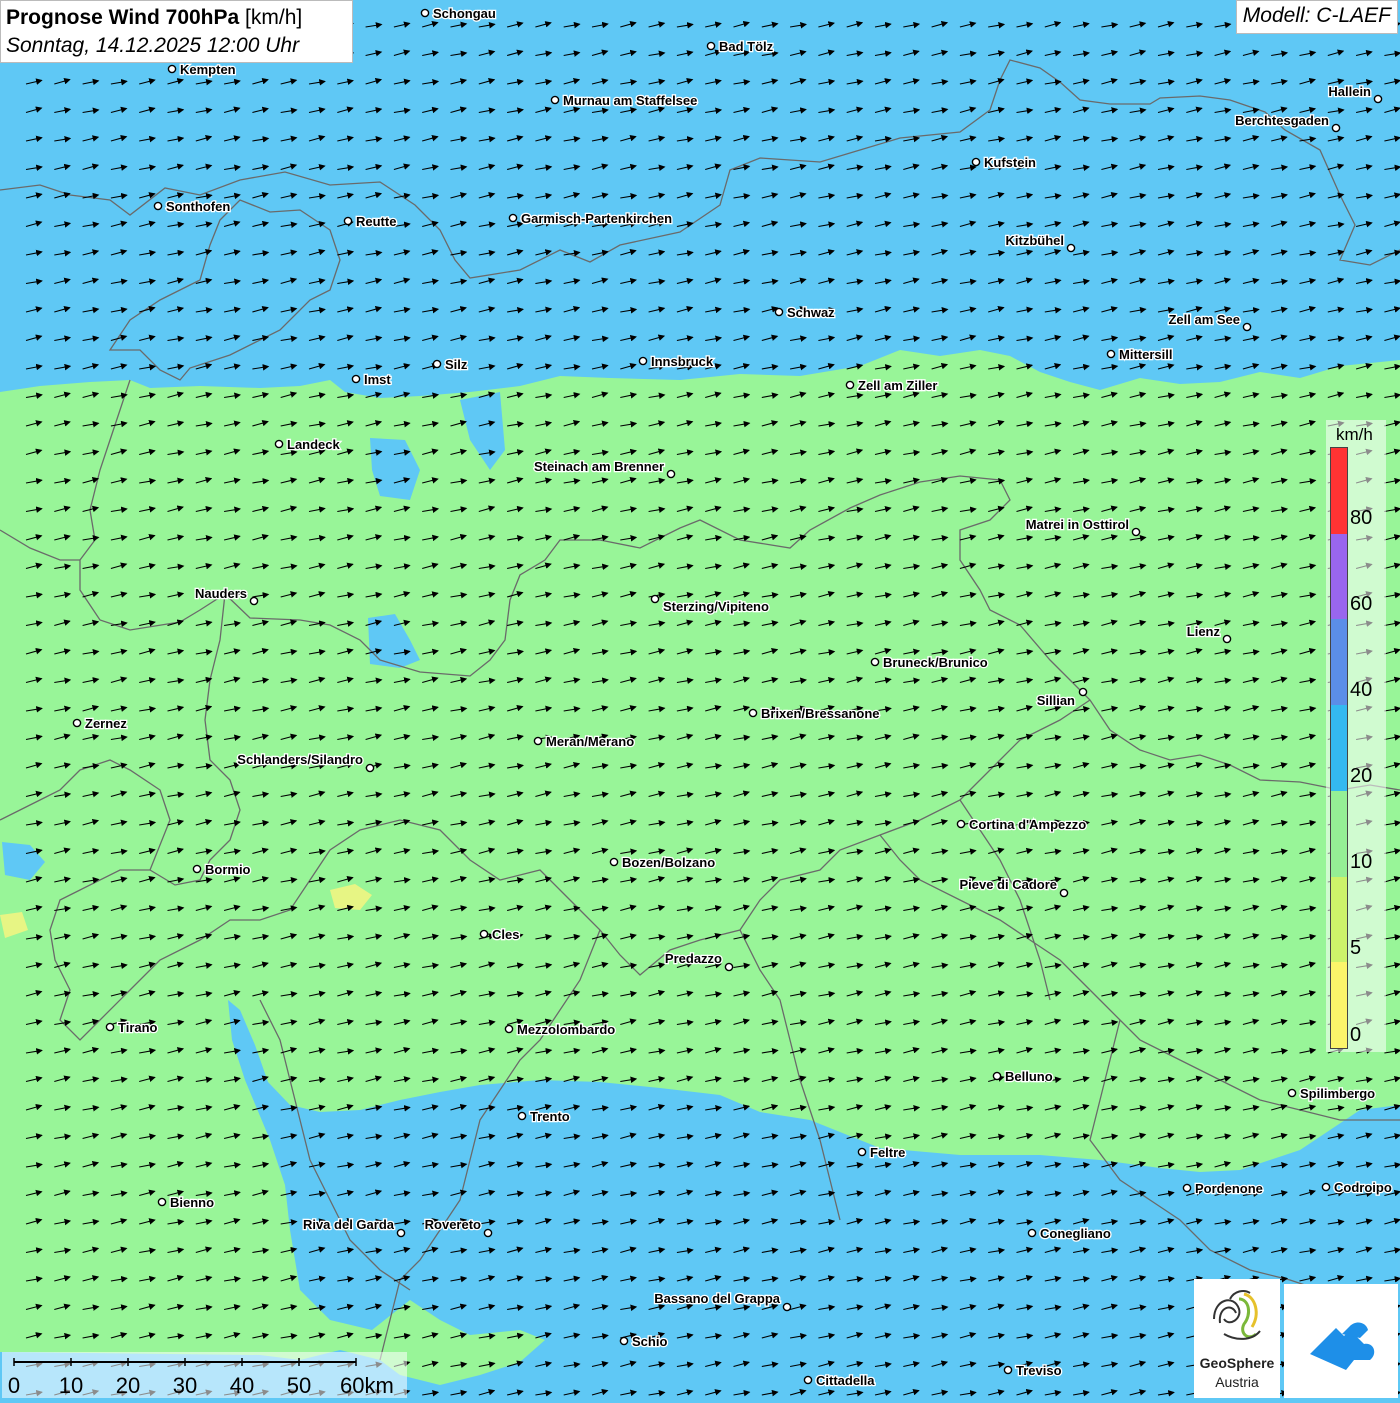  I want to click on place-label: Rovereto, so click(453, 1224).